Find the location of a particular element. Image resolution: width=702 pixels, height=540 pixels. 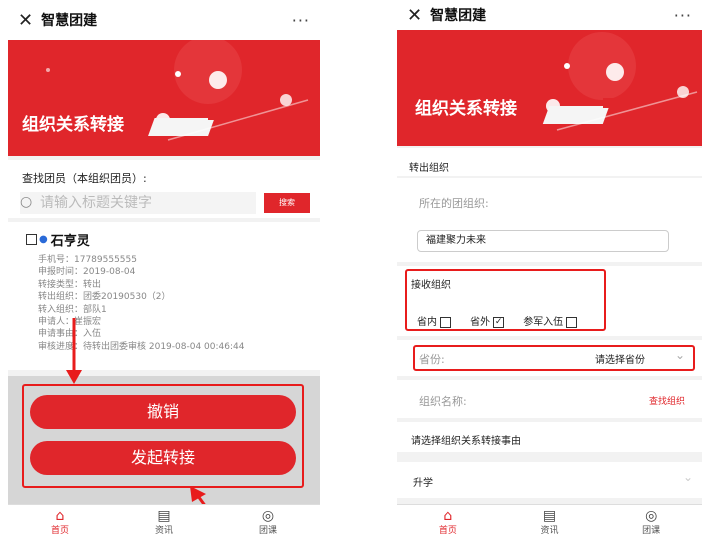

find-org-link: 查找组织 is located at coordinates (667, 400).